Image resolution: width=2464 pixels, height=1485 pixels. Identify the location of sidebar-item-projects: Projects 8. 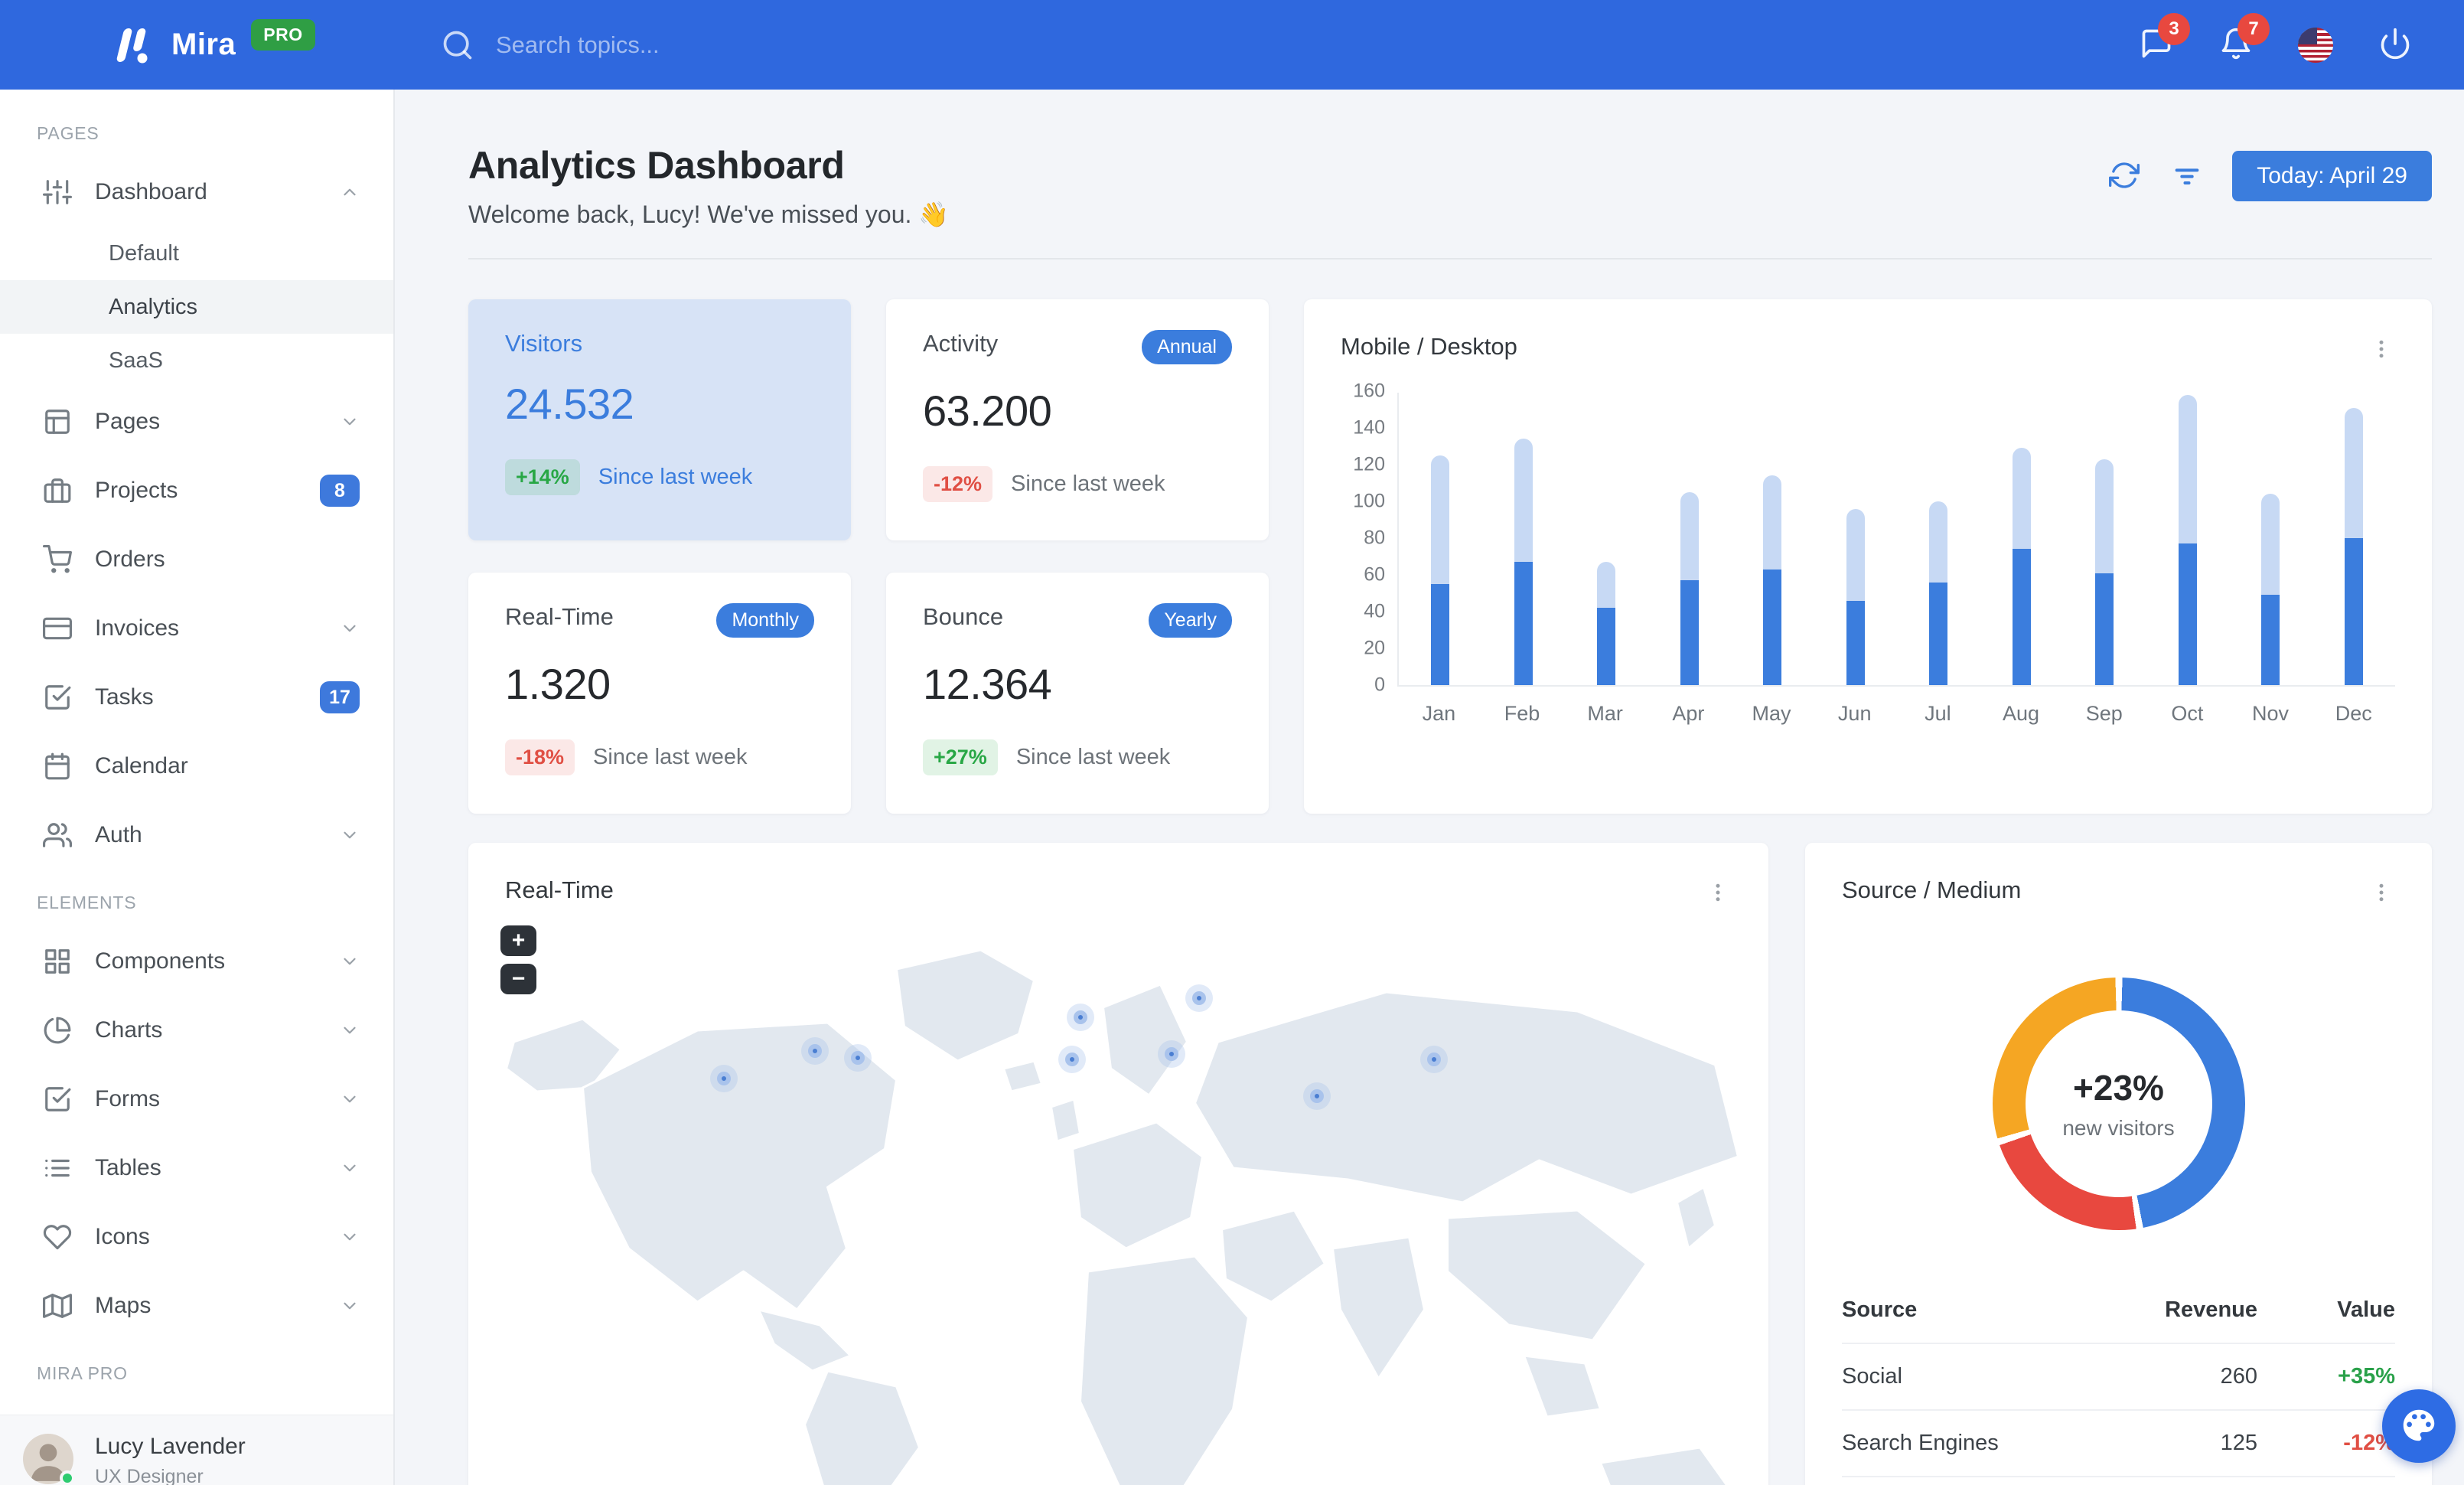
(197, 490).